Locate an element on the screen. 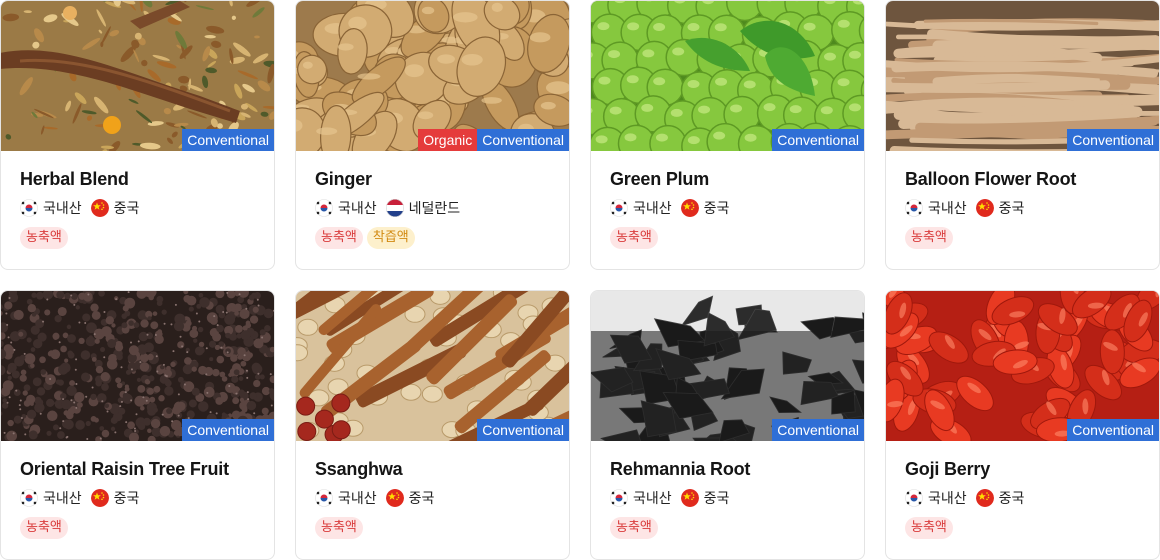  product-card: Conventional Goji Berry 국내산 중국 농축액 is located at coordinates (1022, 425).